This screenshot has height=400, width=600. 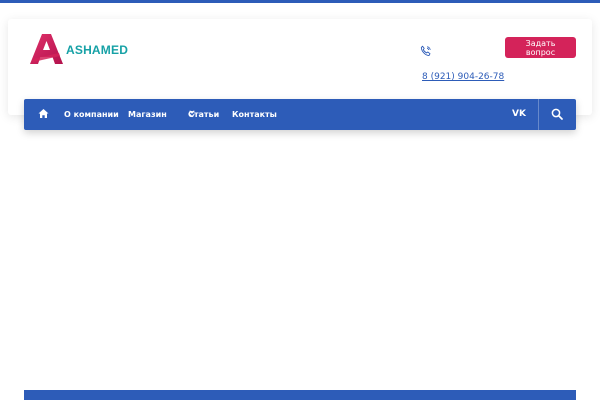 I want to click on top-accent-strip, so click(x=300, y=1).